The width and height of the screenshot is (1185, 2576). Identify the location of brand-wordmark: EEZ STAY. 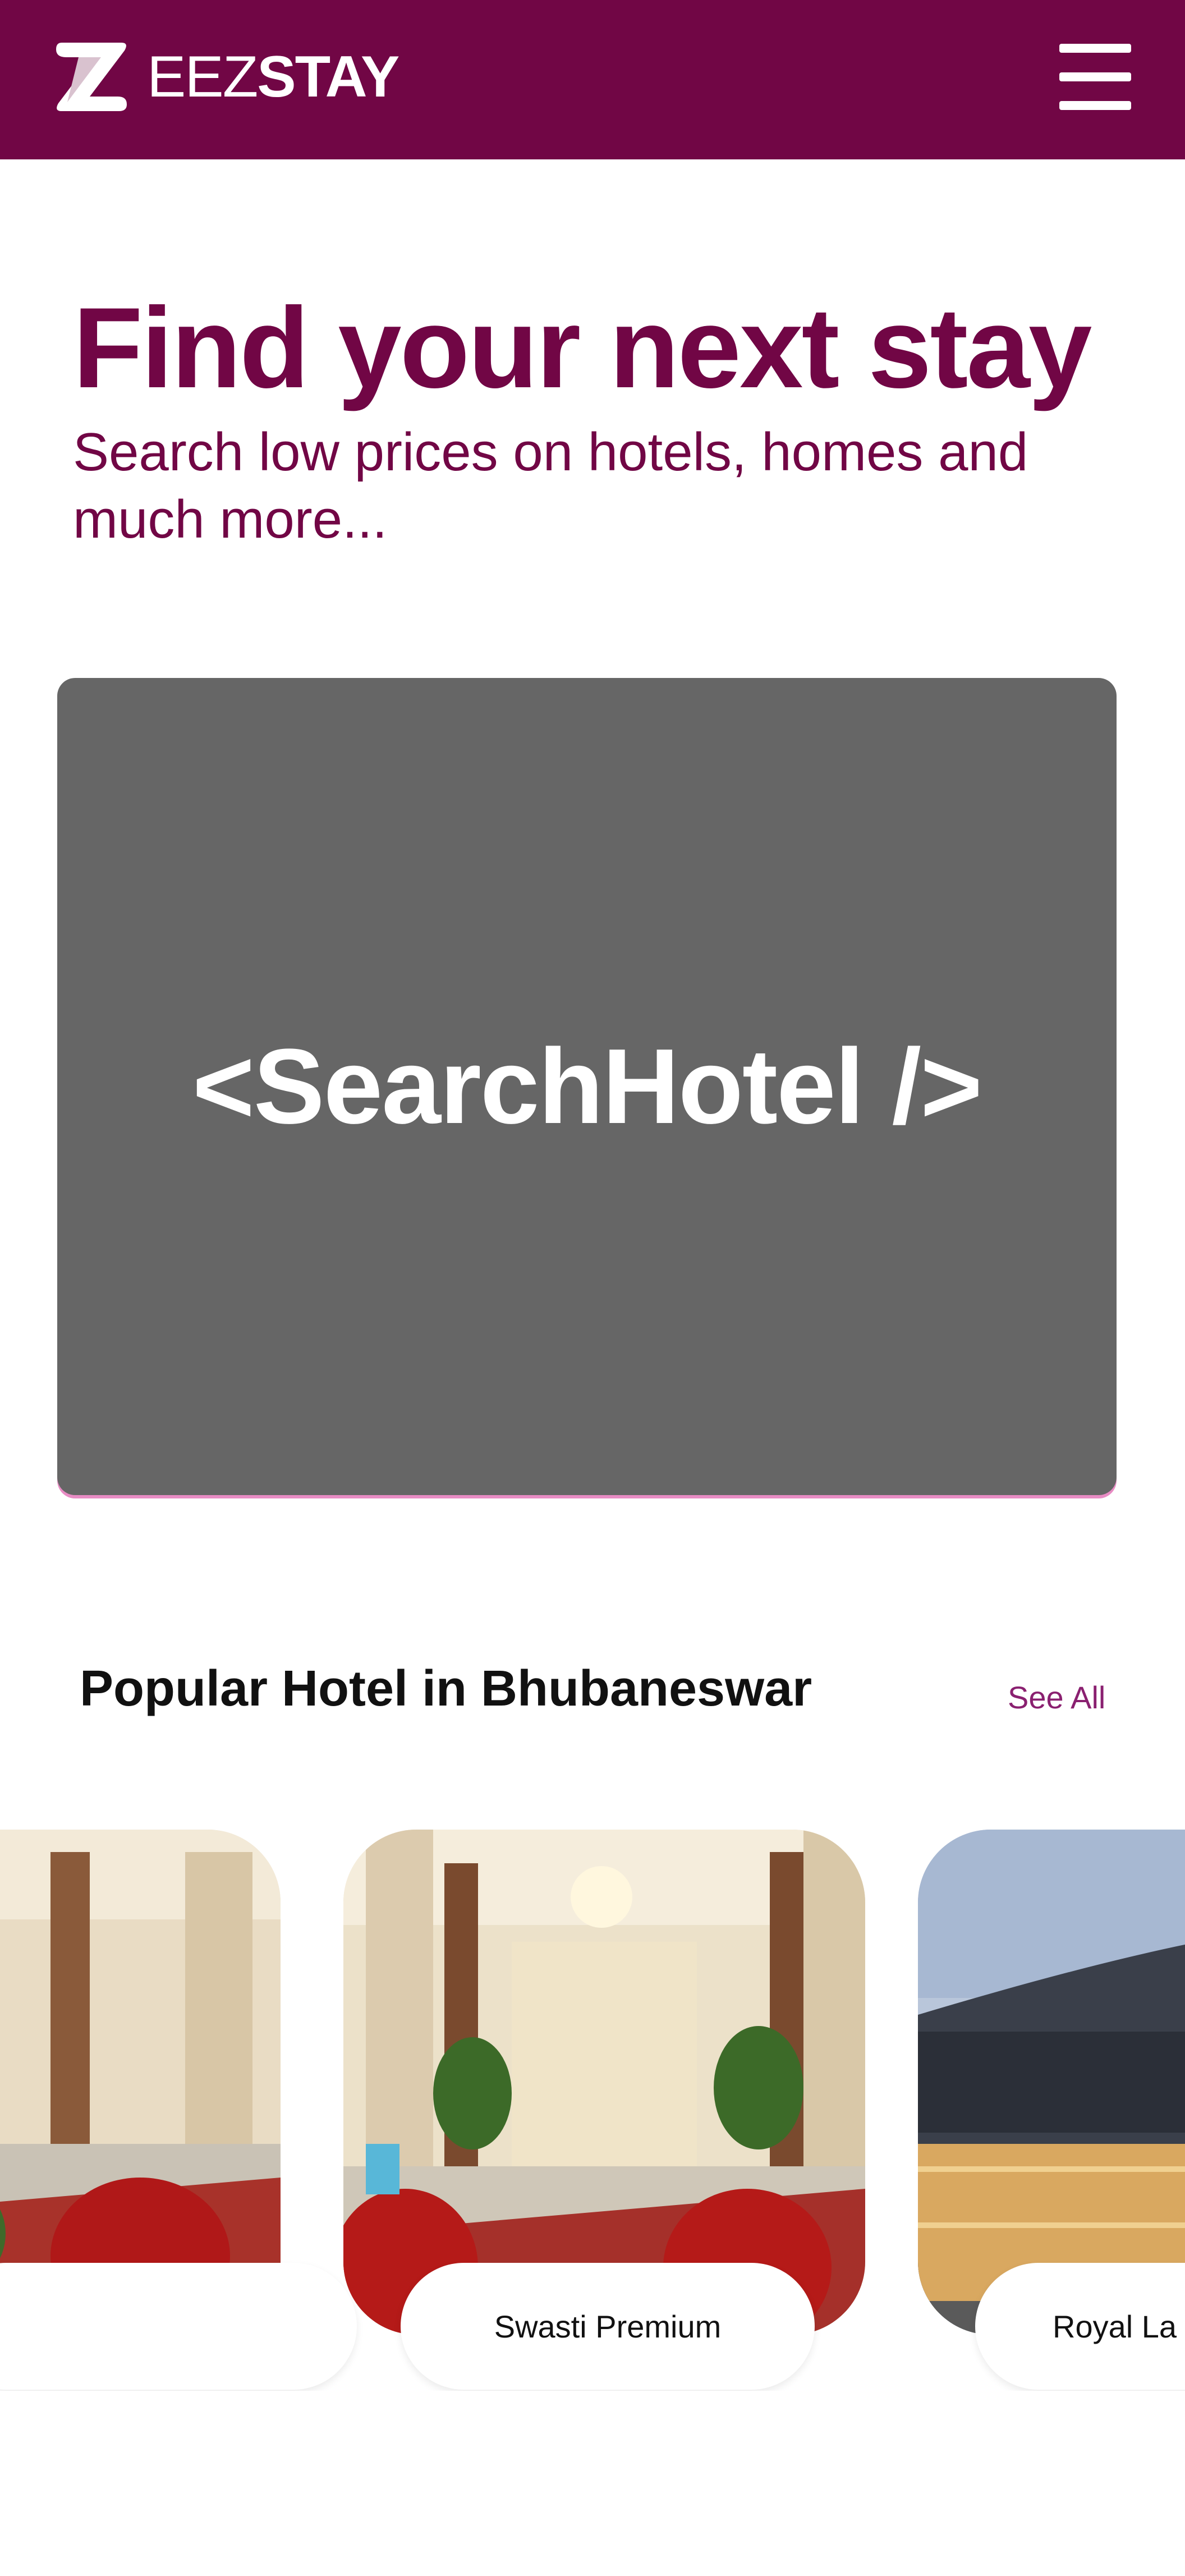
(273, 76).